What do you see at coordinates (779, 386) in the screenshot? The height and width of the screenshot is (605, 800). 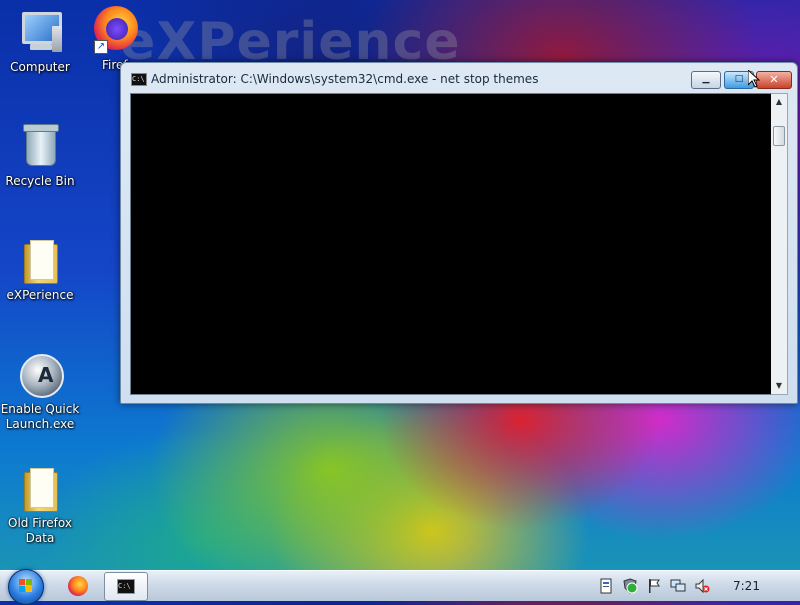 I see `scroll-down-arrow-icon: ▼` at bounding box center [779, 386].